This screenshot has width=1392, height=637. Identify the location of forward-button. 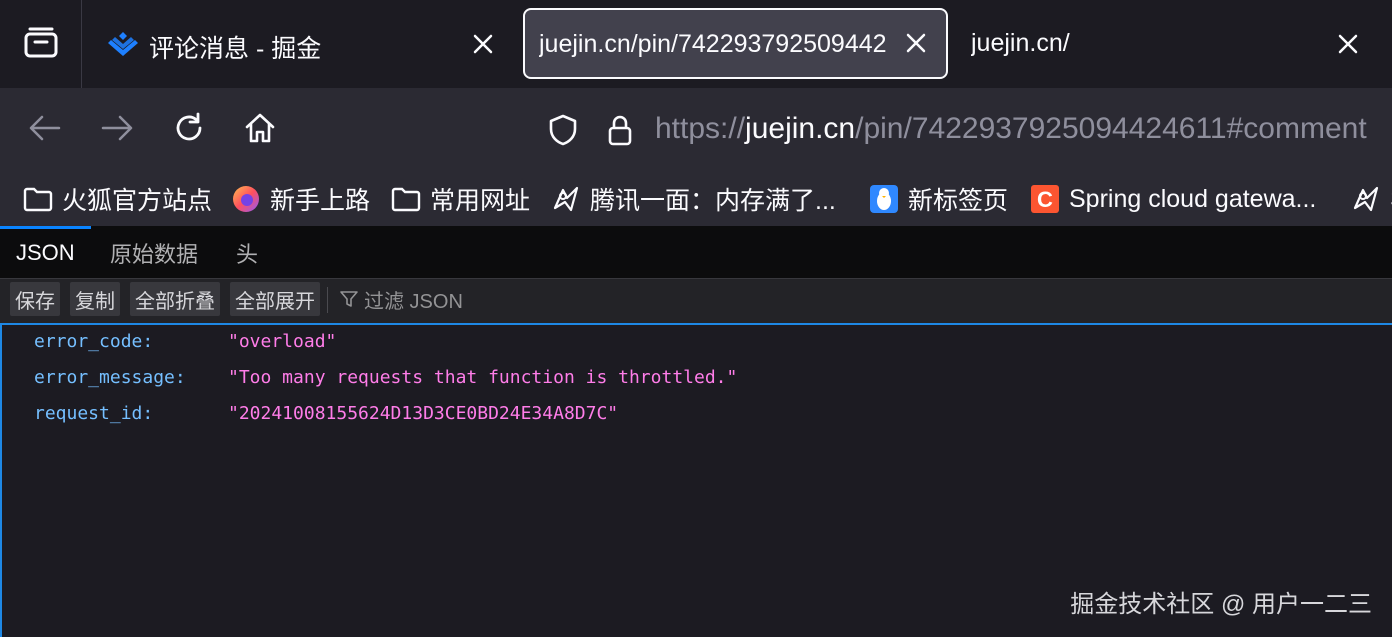
(117, 130).